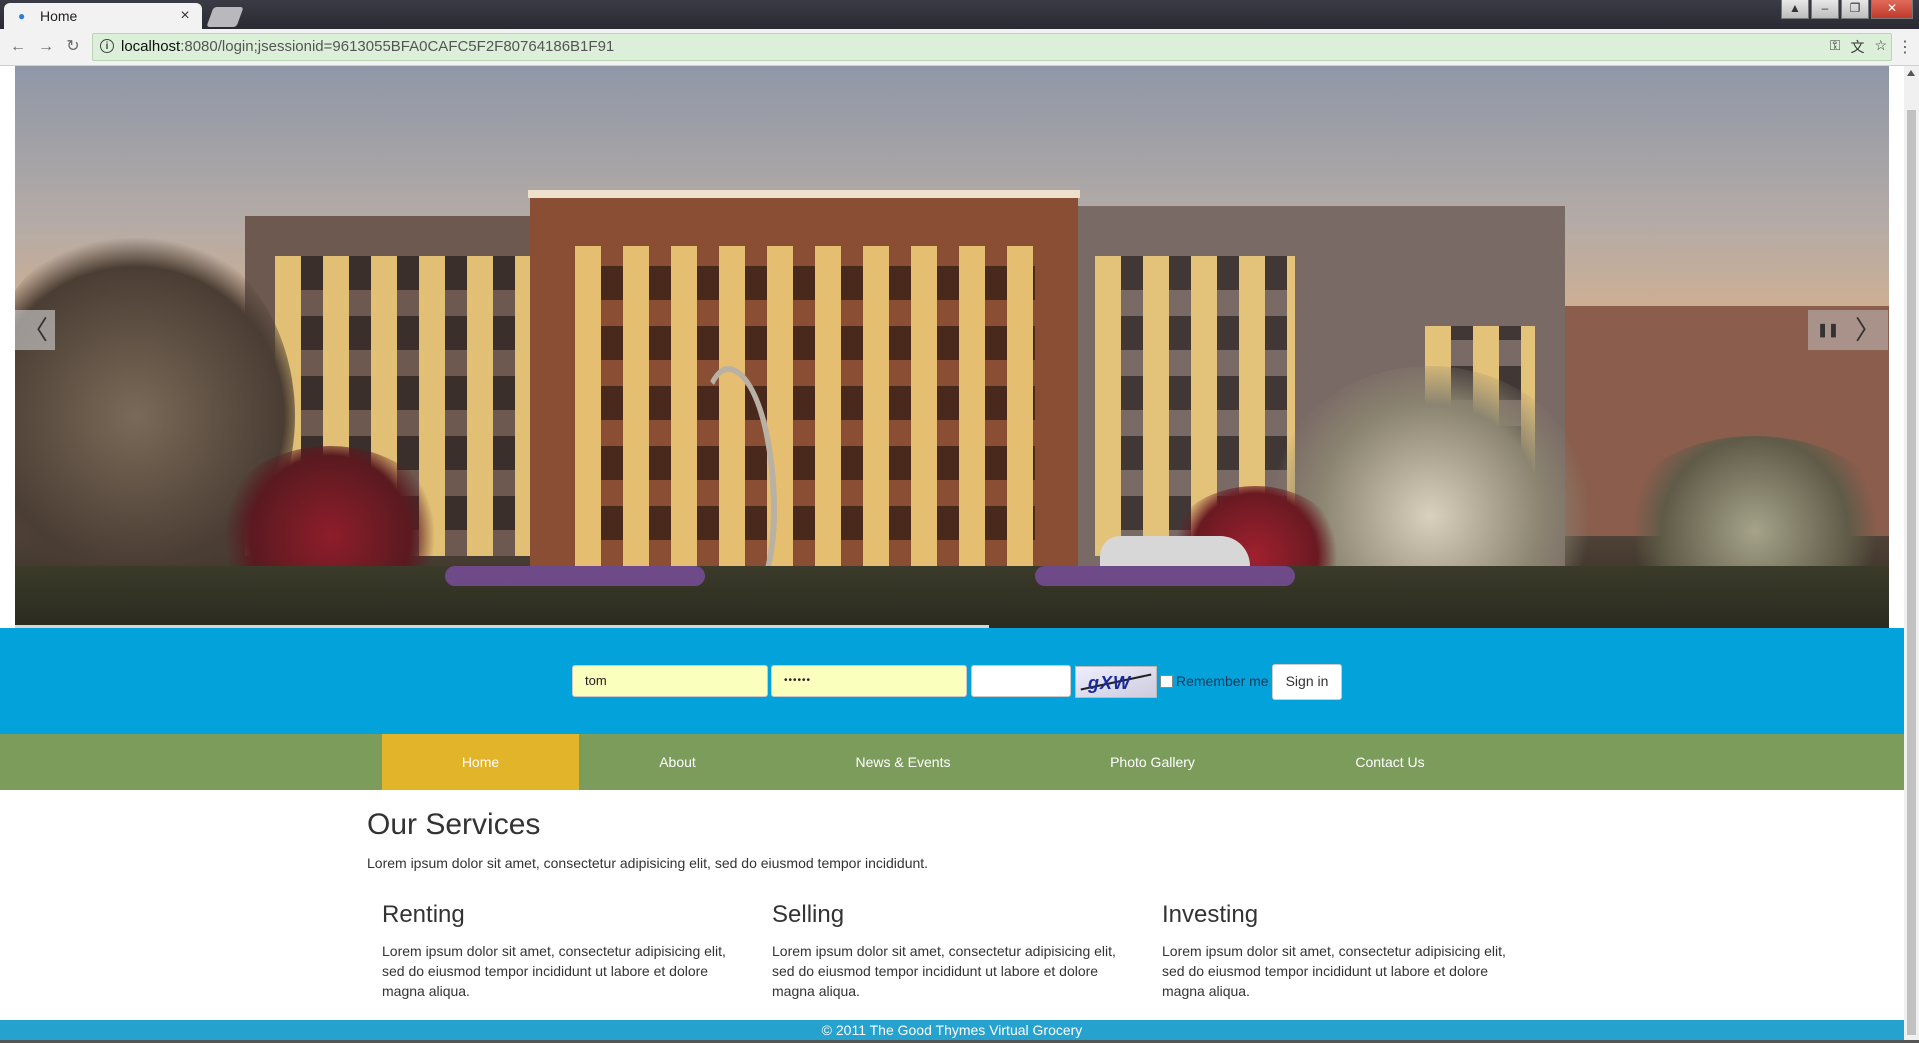 The image size is (1919, 1043). I want to click on reload-icon: ↻, so click(73, 47).